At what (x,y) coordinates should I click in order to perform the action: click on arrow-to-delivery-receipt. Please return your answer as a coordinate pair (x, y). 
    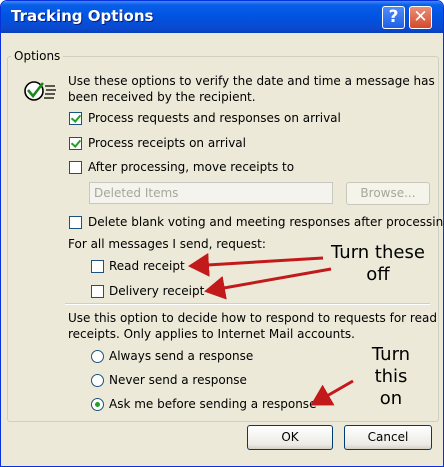
    Looking at the image, I should click on (268, 283).